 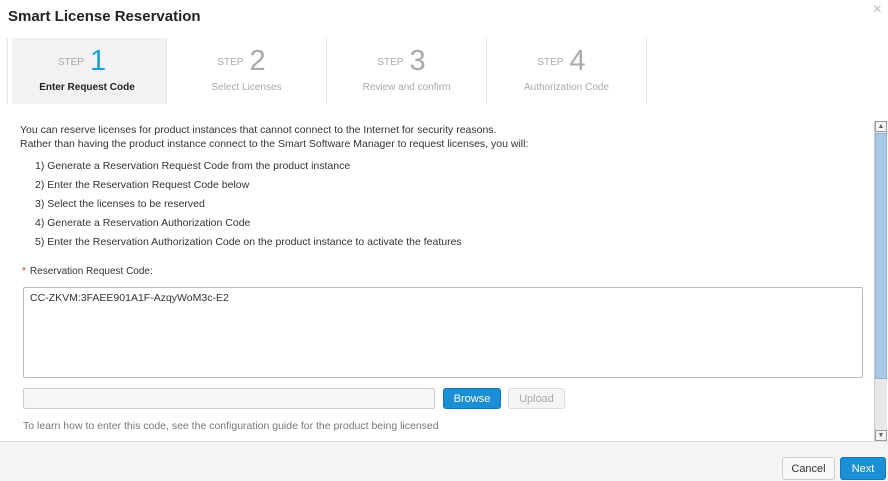 I want to click on cancel-button: Cancel, so click(x=808, y=468).